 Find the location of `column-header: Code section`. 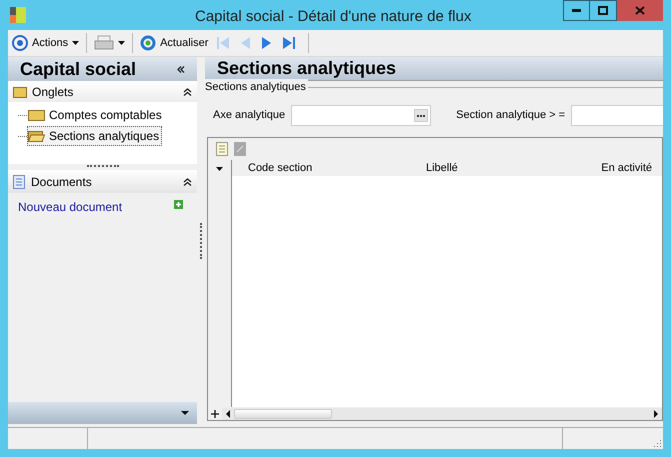

column-header: Code section is located at coordinates (329, 168).